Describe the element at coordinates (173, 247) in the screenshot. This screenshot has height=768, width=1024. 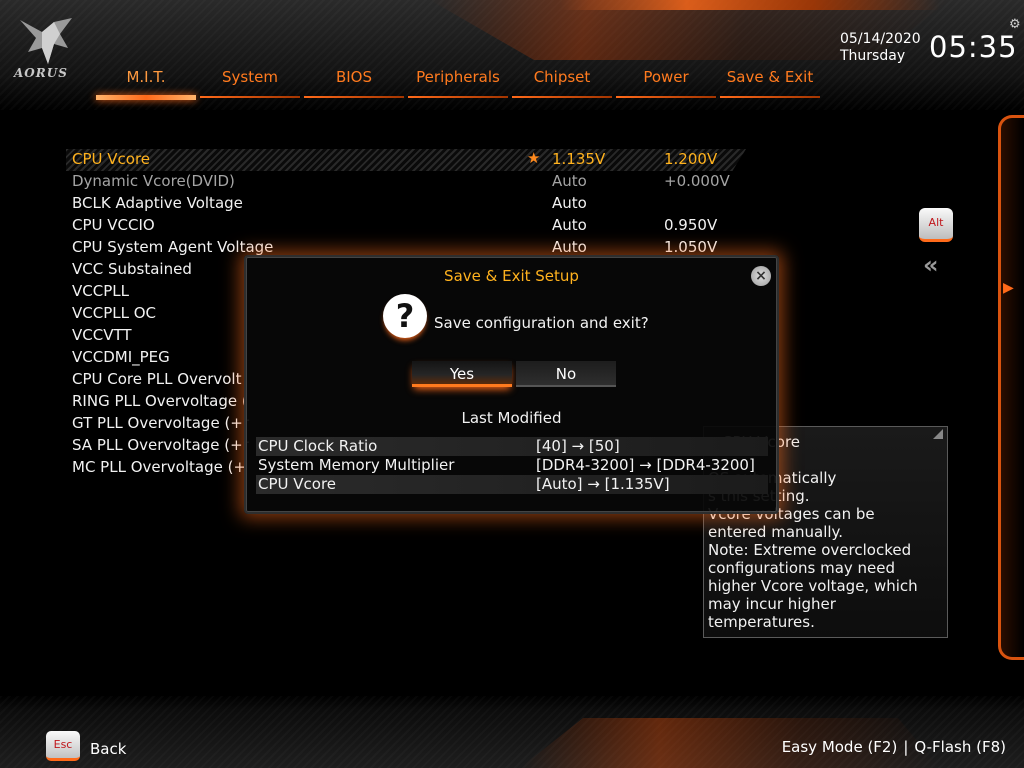
I see `setting-label: CPU System Agent Voltage` at that location.